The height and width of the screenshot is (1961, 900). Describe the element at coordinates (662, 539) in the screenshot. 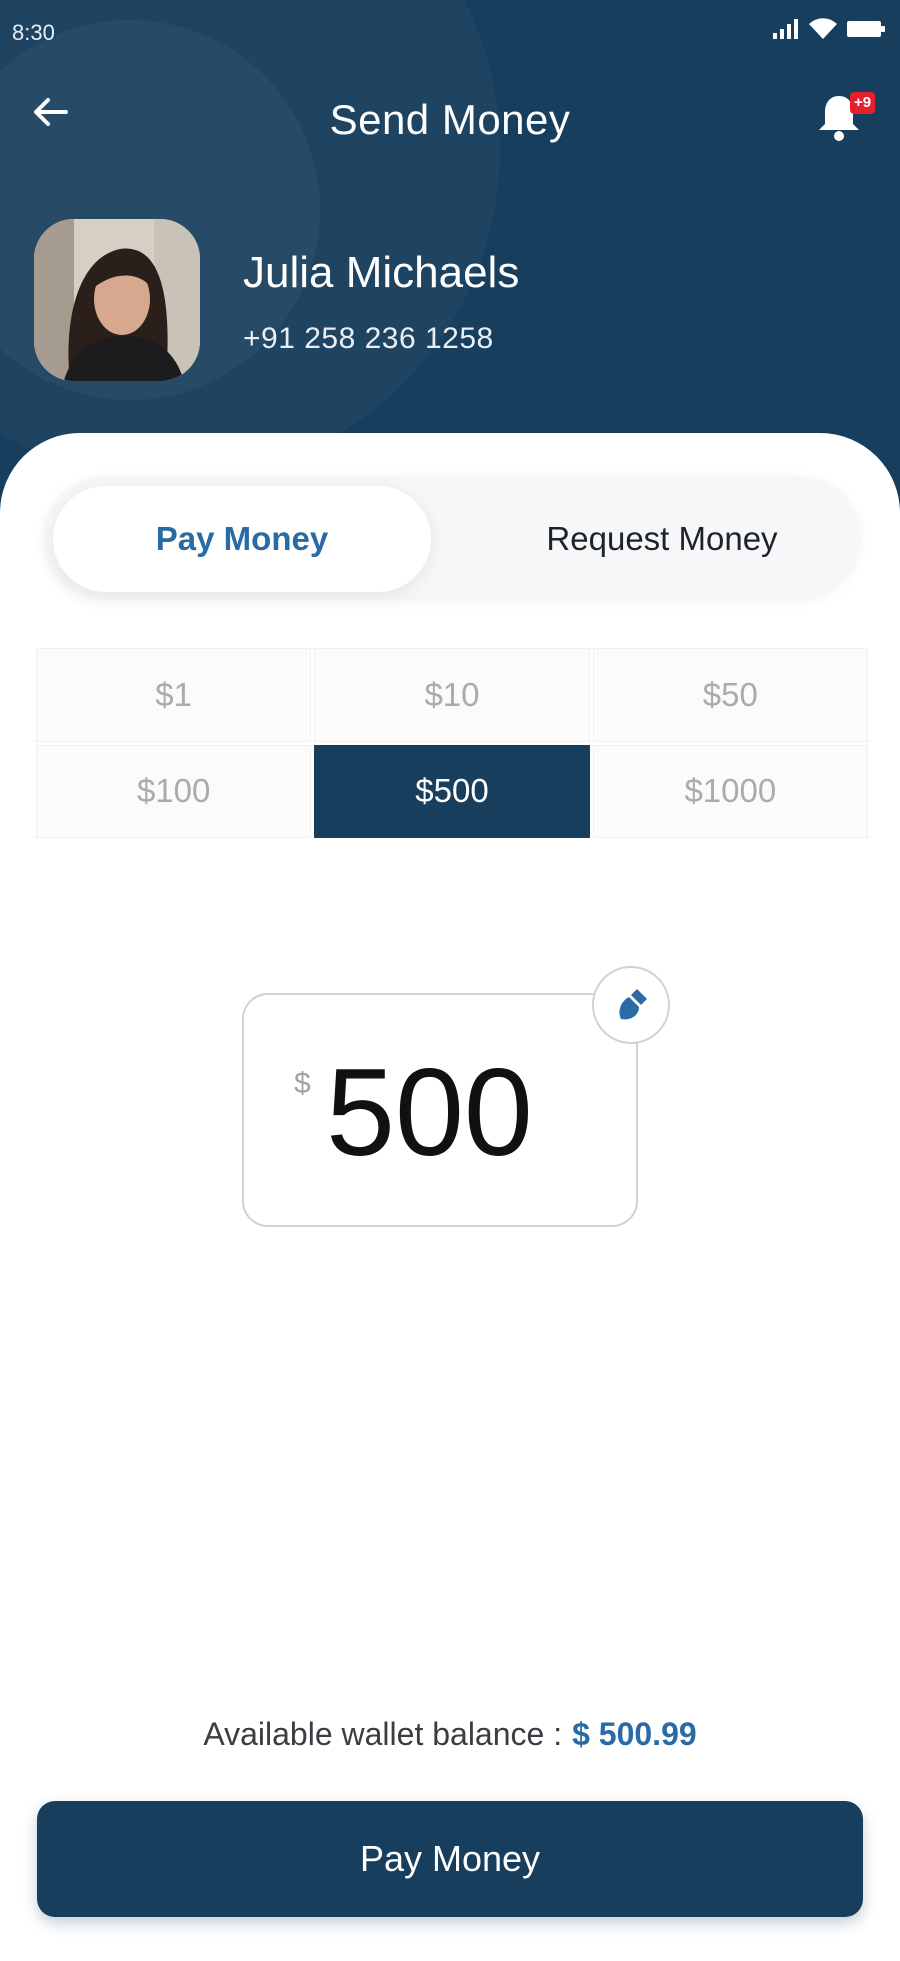

I see `tab-request-money: Request Money` at that location.